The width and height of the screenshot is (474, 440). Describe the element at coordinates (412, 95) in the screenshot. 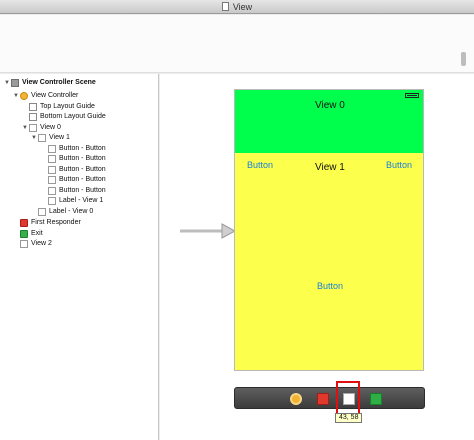

I see `battery-icon` at that location.